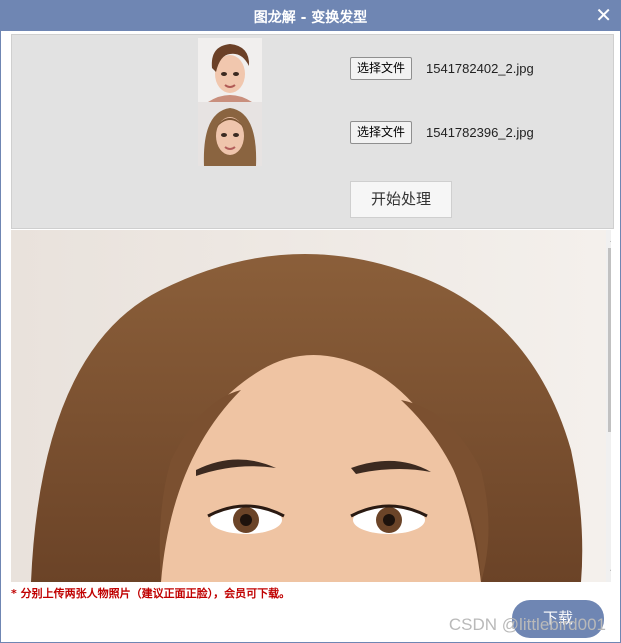 The height and width of the screenshot is (643, 621). What do you see at coordinates (608, 573) in the screenshot?
I see `scroll-down-arrow-icon: ▼` at bounding box center [608, 573].